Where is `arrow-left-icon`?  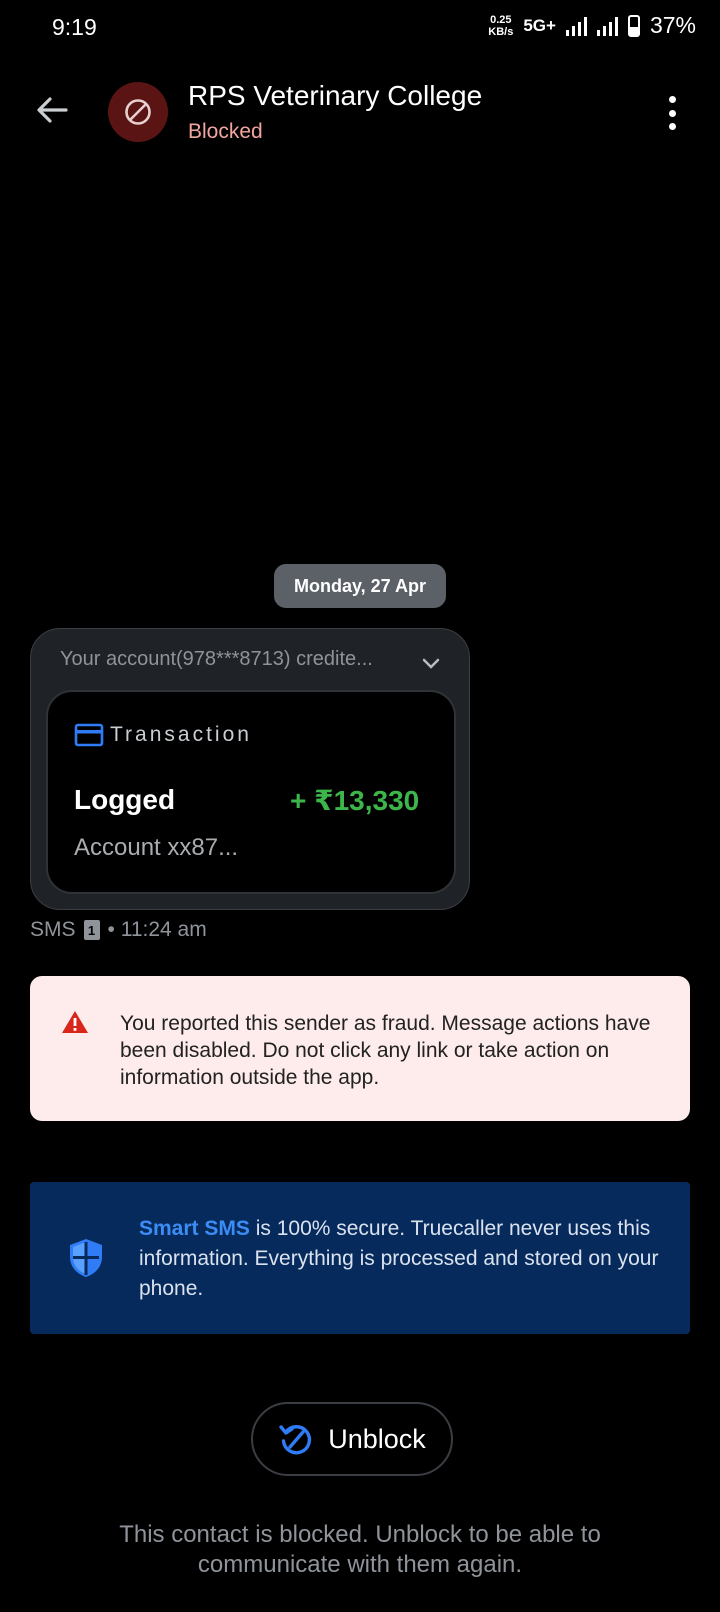
arrow-left-icon is located at coordinates (52, 110).